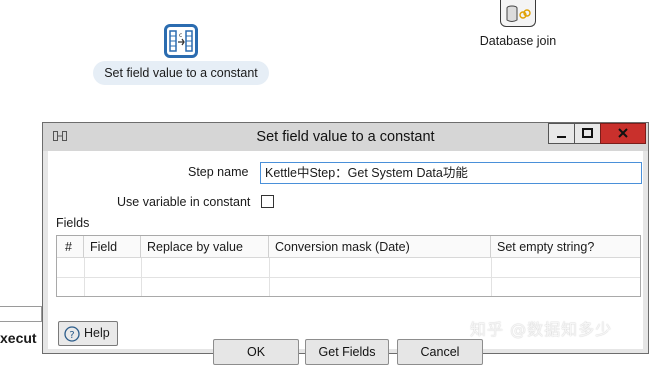 Image resolution: width=649 pixels, height=365 pixels. What do you see at coordinates (347, 352) in the screenshot?
I see `get-fields-button: Get Fields` at bounding box center [347, 352].